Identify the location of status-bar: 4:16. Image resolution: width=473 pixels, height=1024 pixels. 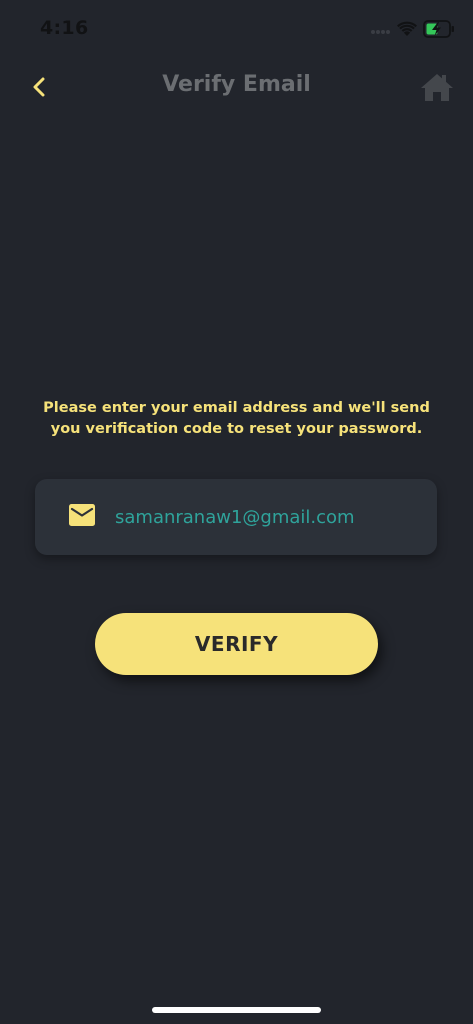
(236, 28).